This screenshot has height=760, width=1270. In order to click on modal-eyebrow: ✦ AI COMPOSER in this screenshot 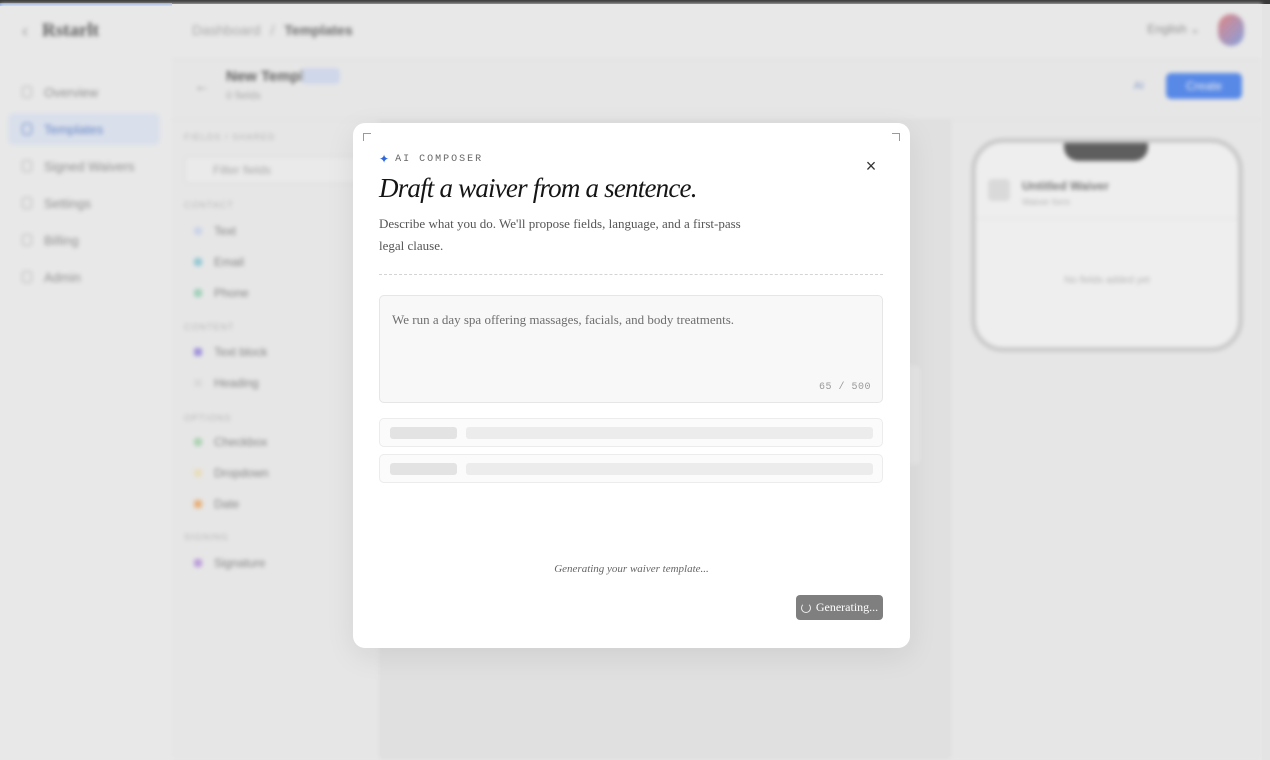, I will do `click(431, 159)`.